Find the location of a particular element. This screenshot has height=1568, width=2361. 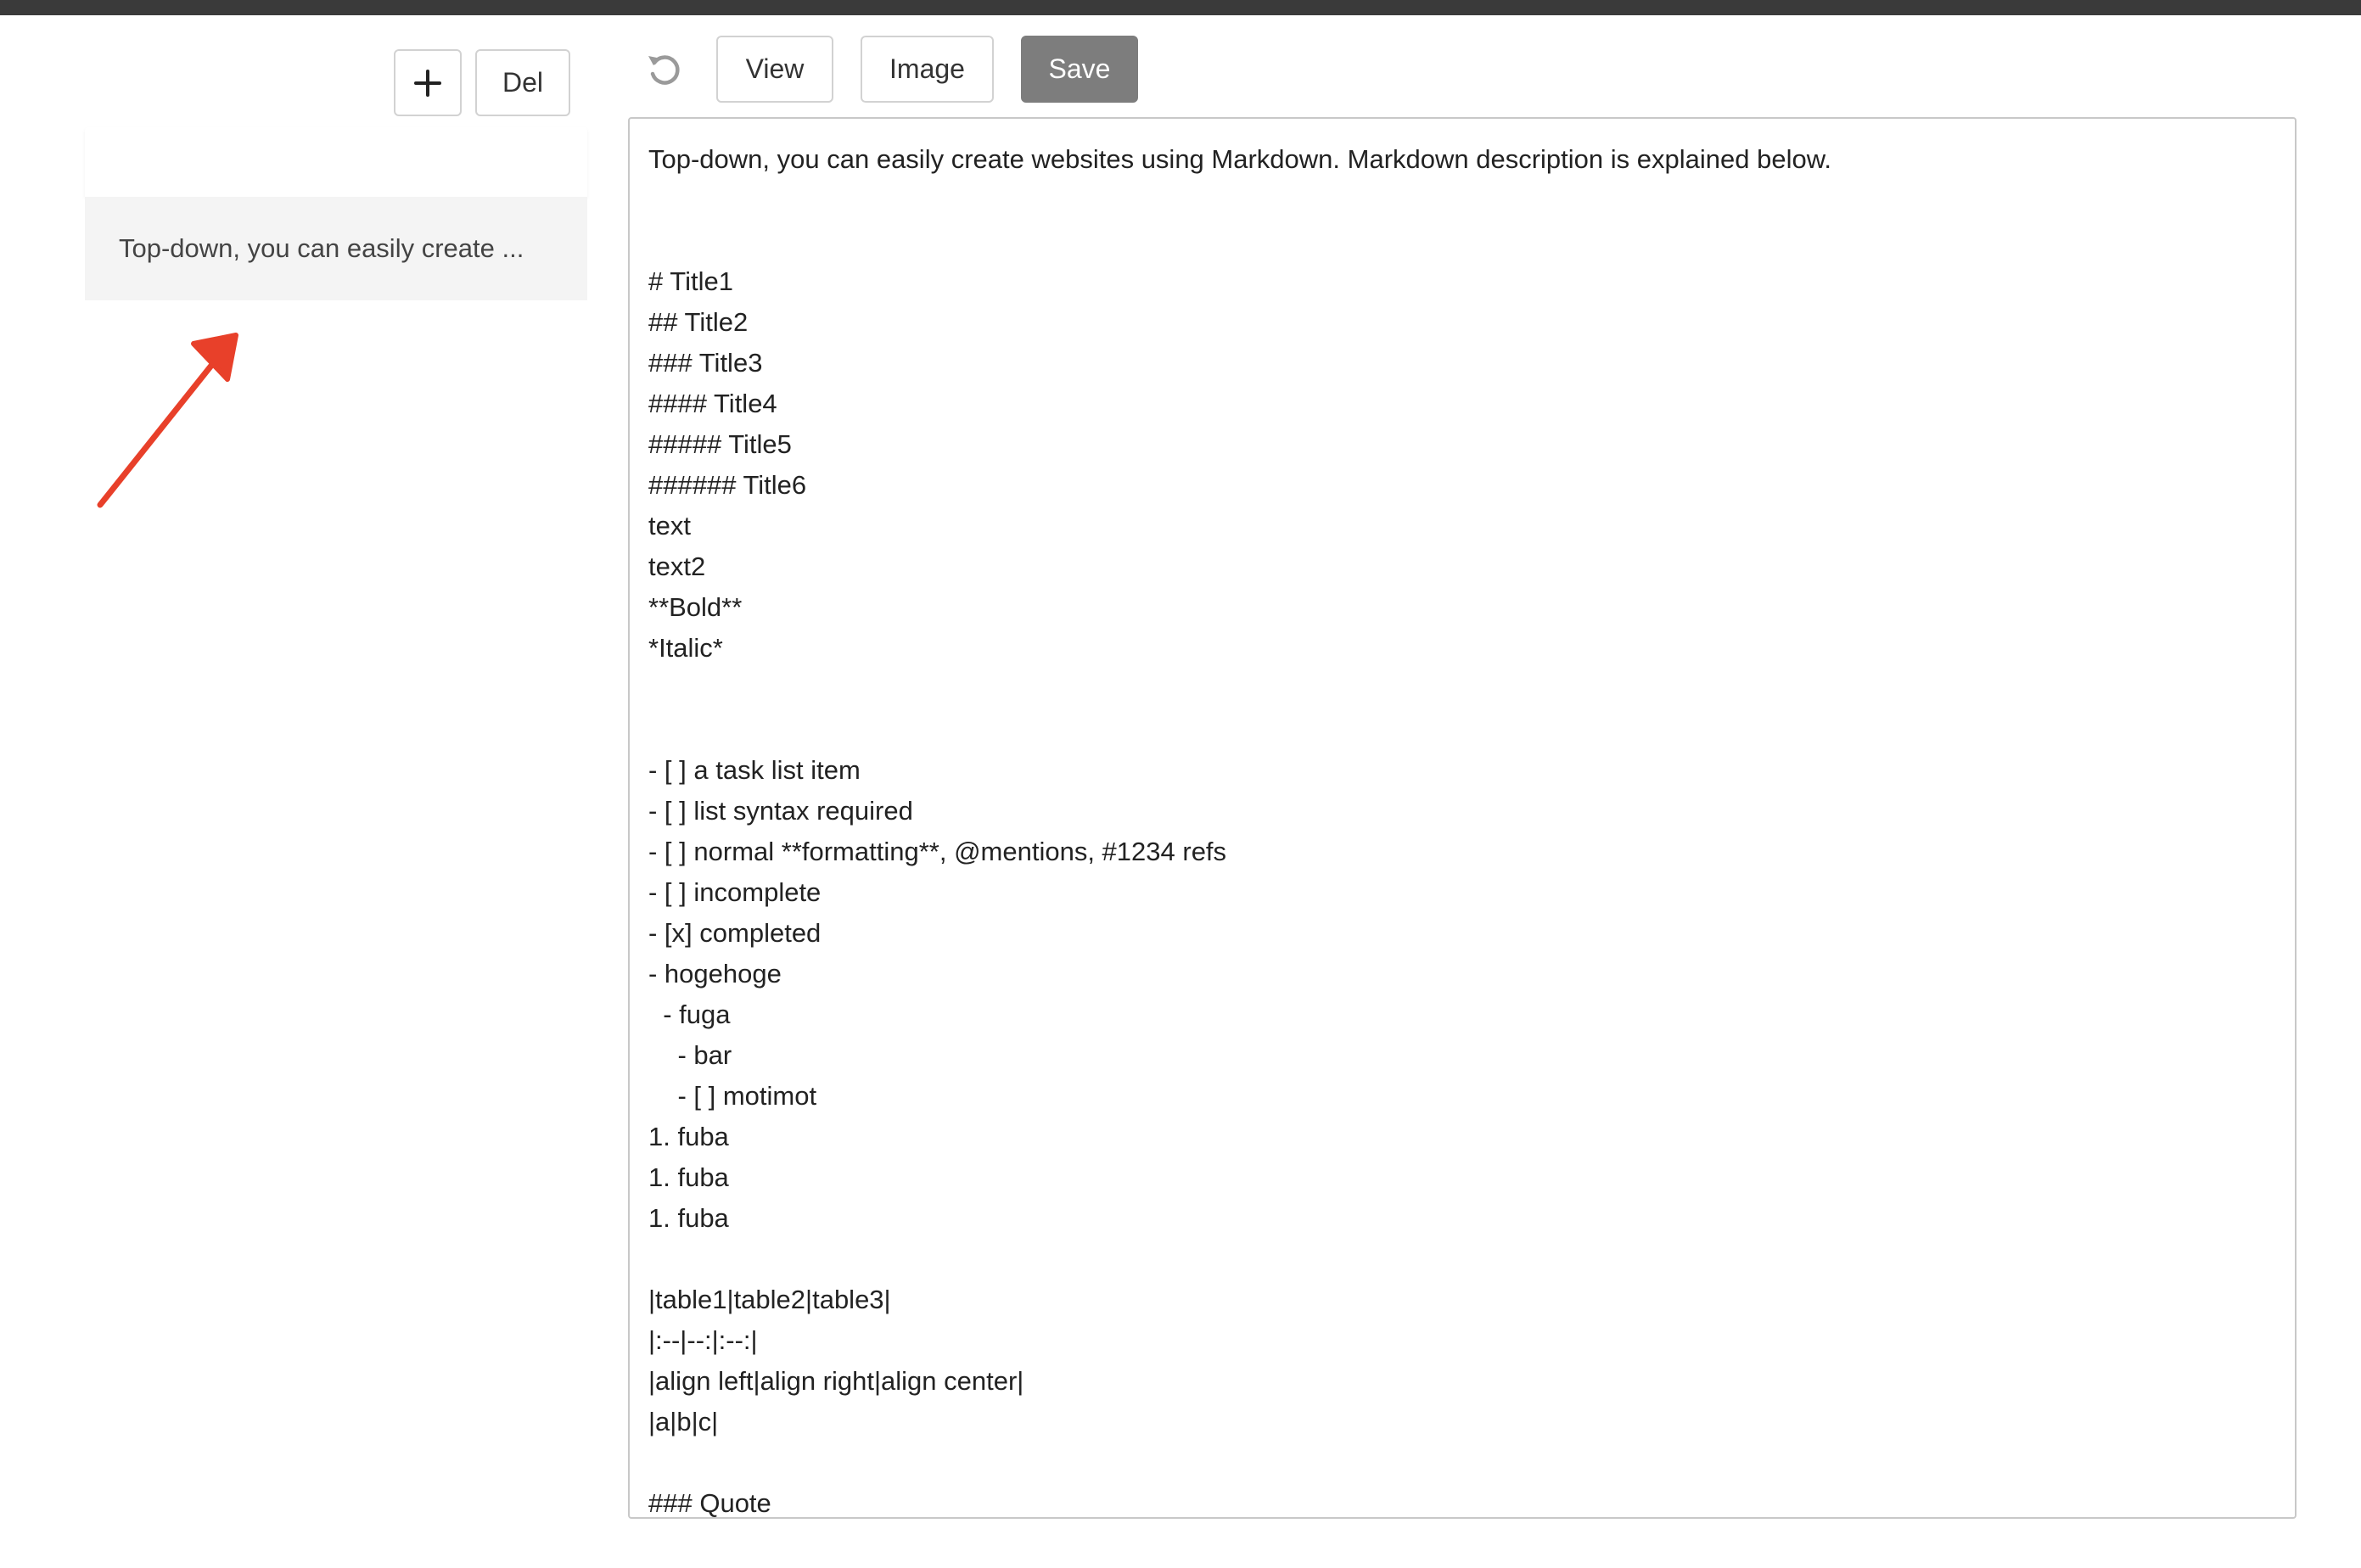

undo-icon is located at coordinates (664, 69).